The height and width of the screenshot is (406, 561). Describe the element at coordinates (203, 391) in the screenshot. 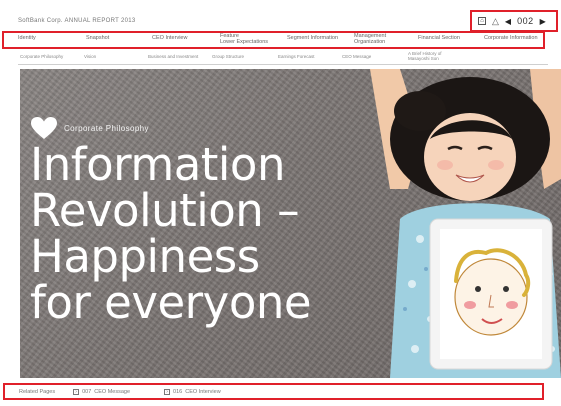

I see `related-link-label: CEO Interview` at that location.